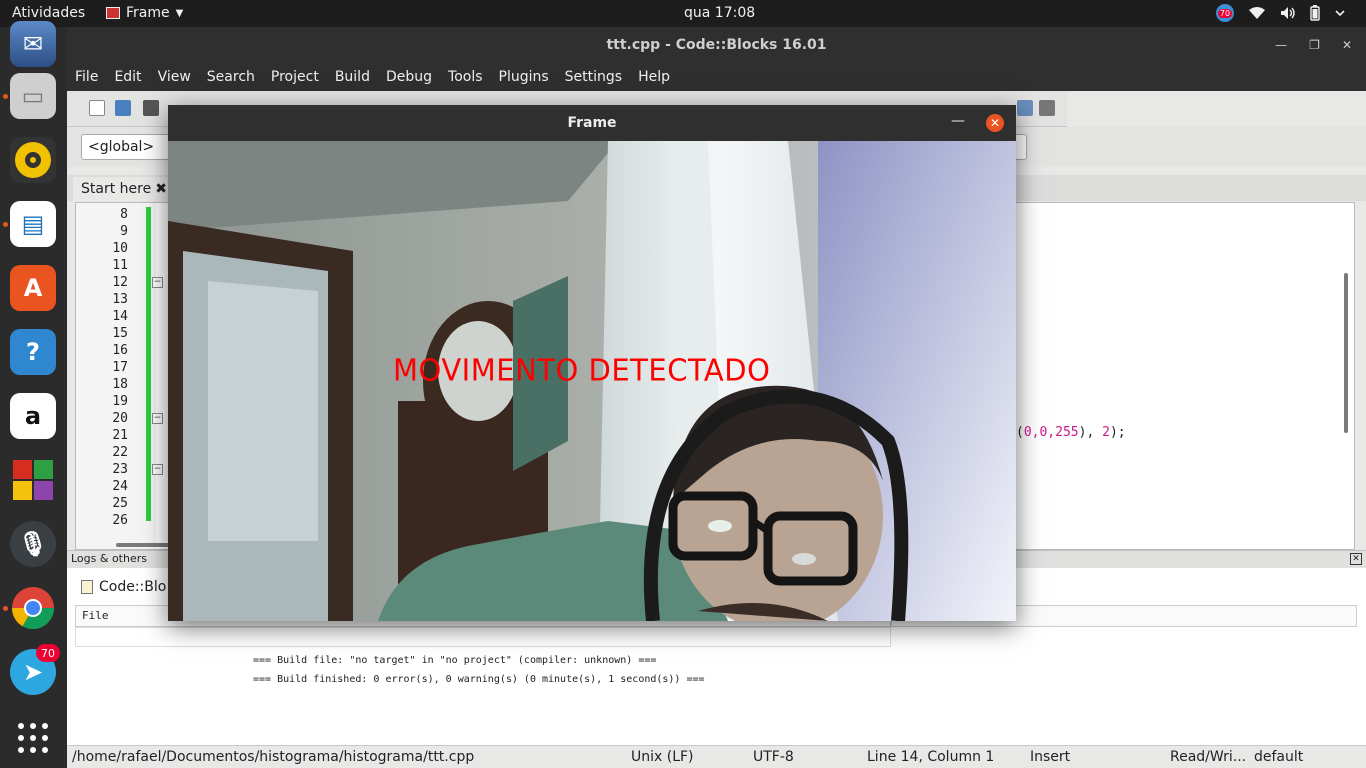 The width and height of the screenshot is (1366, 768). I want to click on telegram-tray-icon: 70, so click(1225, 13).